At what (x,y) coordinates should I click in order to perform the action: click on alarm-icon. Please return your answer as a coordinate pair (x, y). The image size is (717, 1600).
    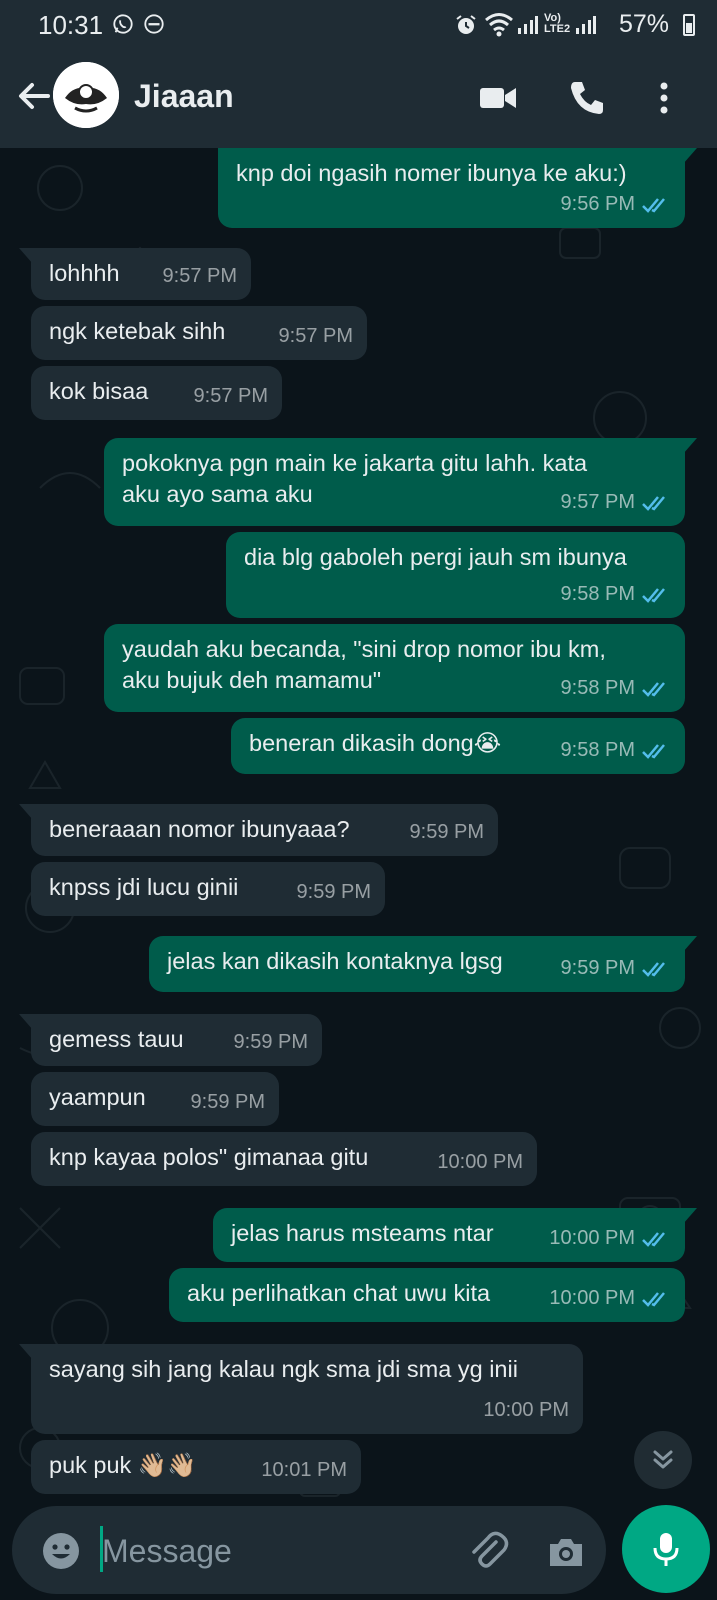
    Looking at the image, I should click on (466, 24).